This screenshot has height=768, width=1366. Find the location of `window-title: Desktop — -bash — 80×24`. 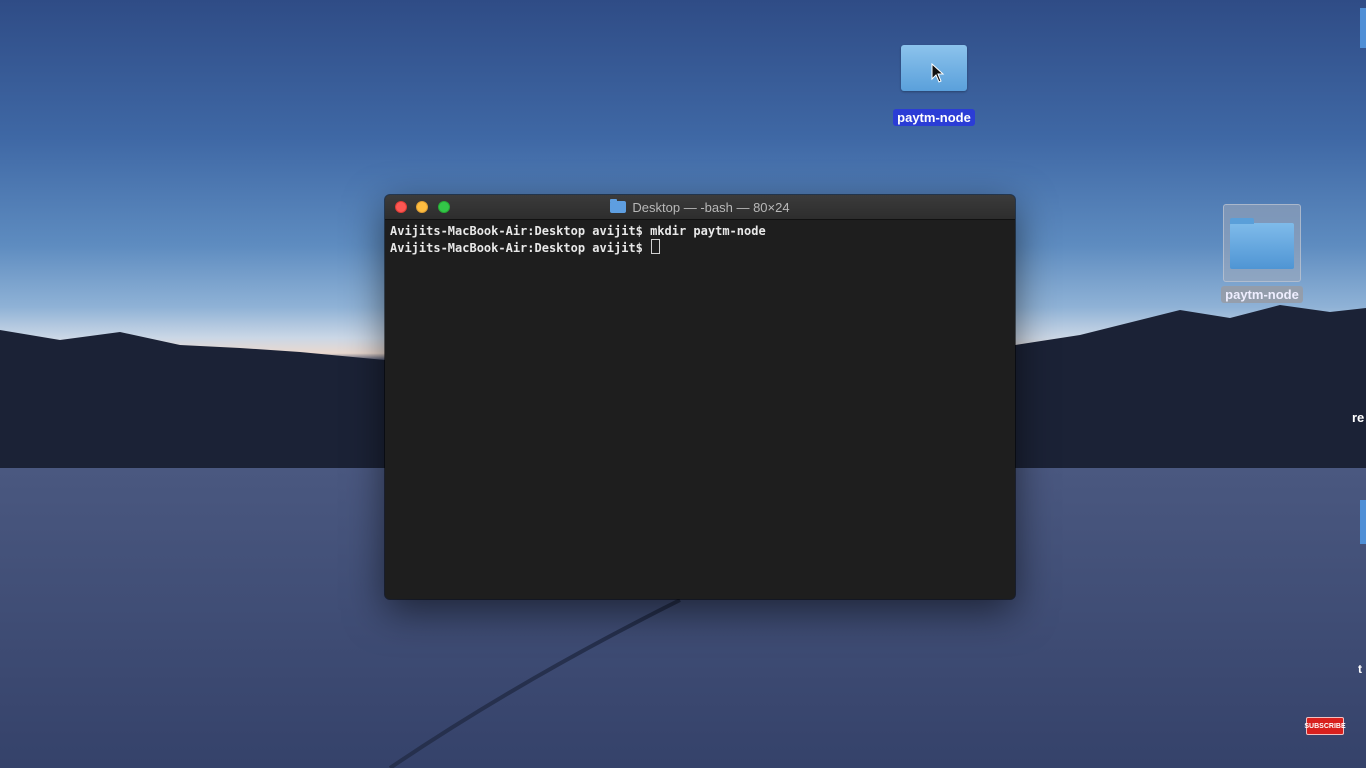

window-title: Desktop — -bash — 80×24 is located at coordinates (700, 207).